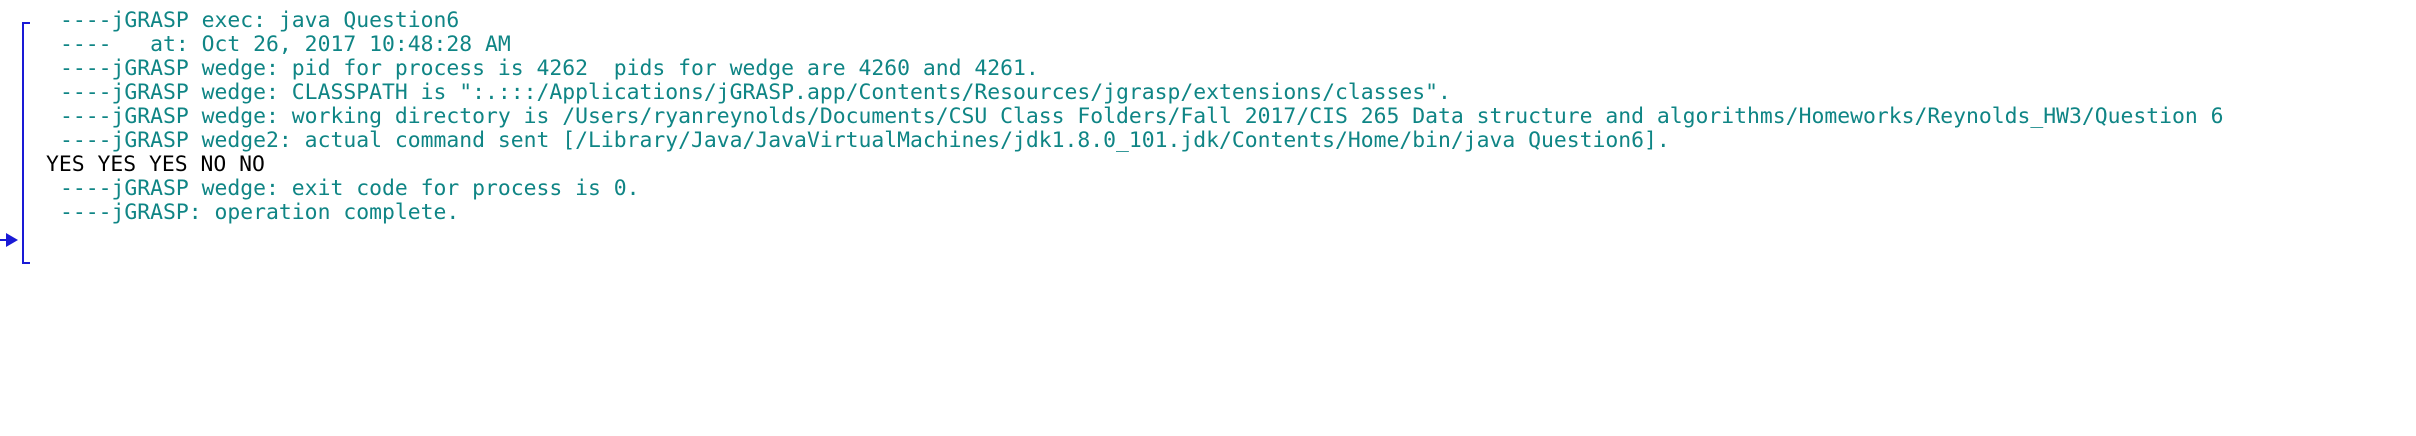 The height and width of the screenshot is (436, 2416). Describe the element at coordinates (285, 44) in the screenshot. I see `console-line-timestamp: ---- at: Oct 26, 2017 10:48:28 AM` at that location.